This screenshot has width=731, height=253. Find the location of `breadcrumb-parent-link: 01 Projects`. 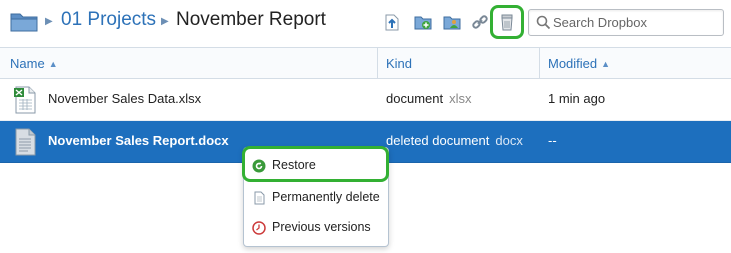

breadcrumb-parent-link: 01 Projects is located at coordinates (108, 20).